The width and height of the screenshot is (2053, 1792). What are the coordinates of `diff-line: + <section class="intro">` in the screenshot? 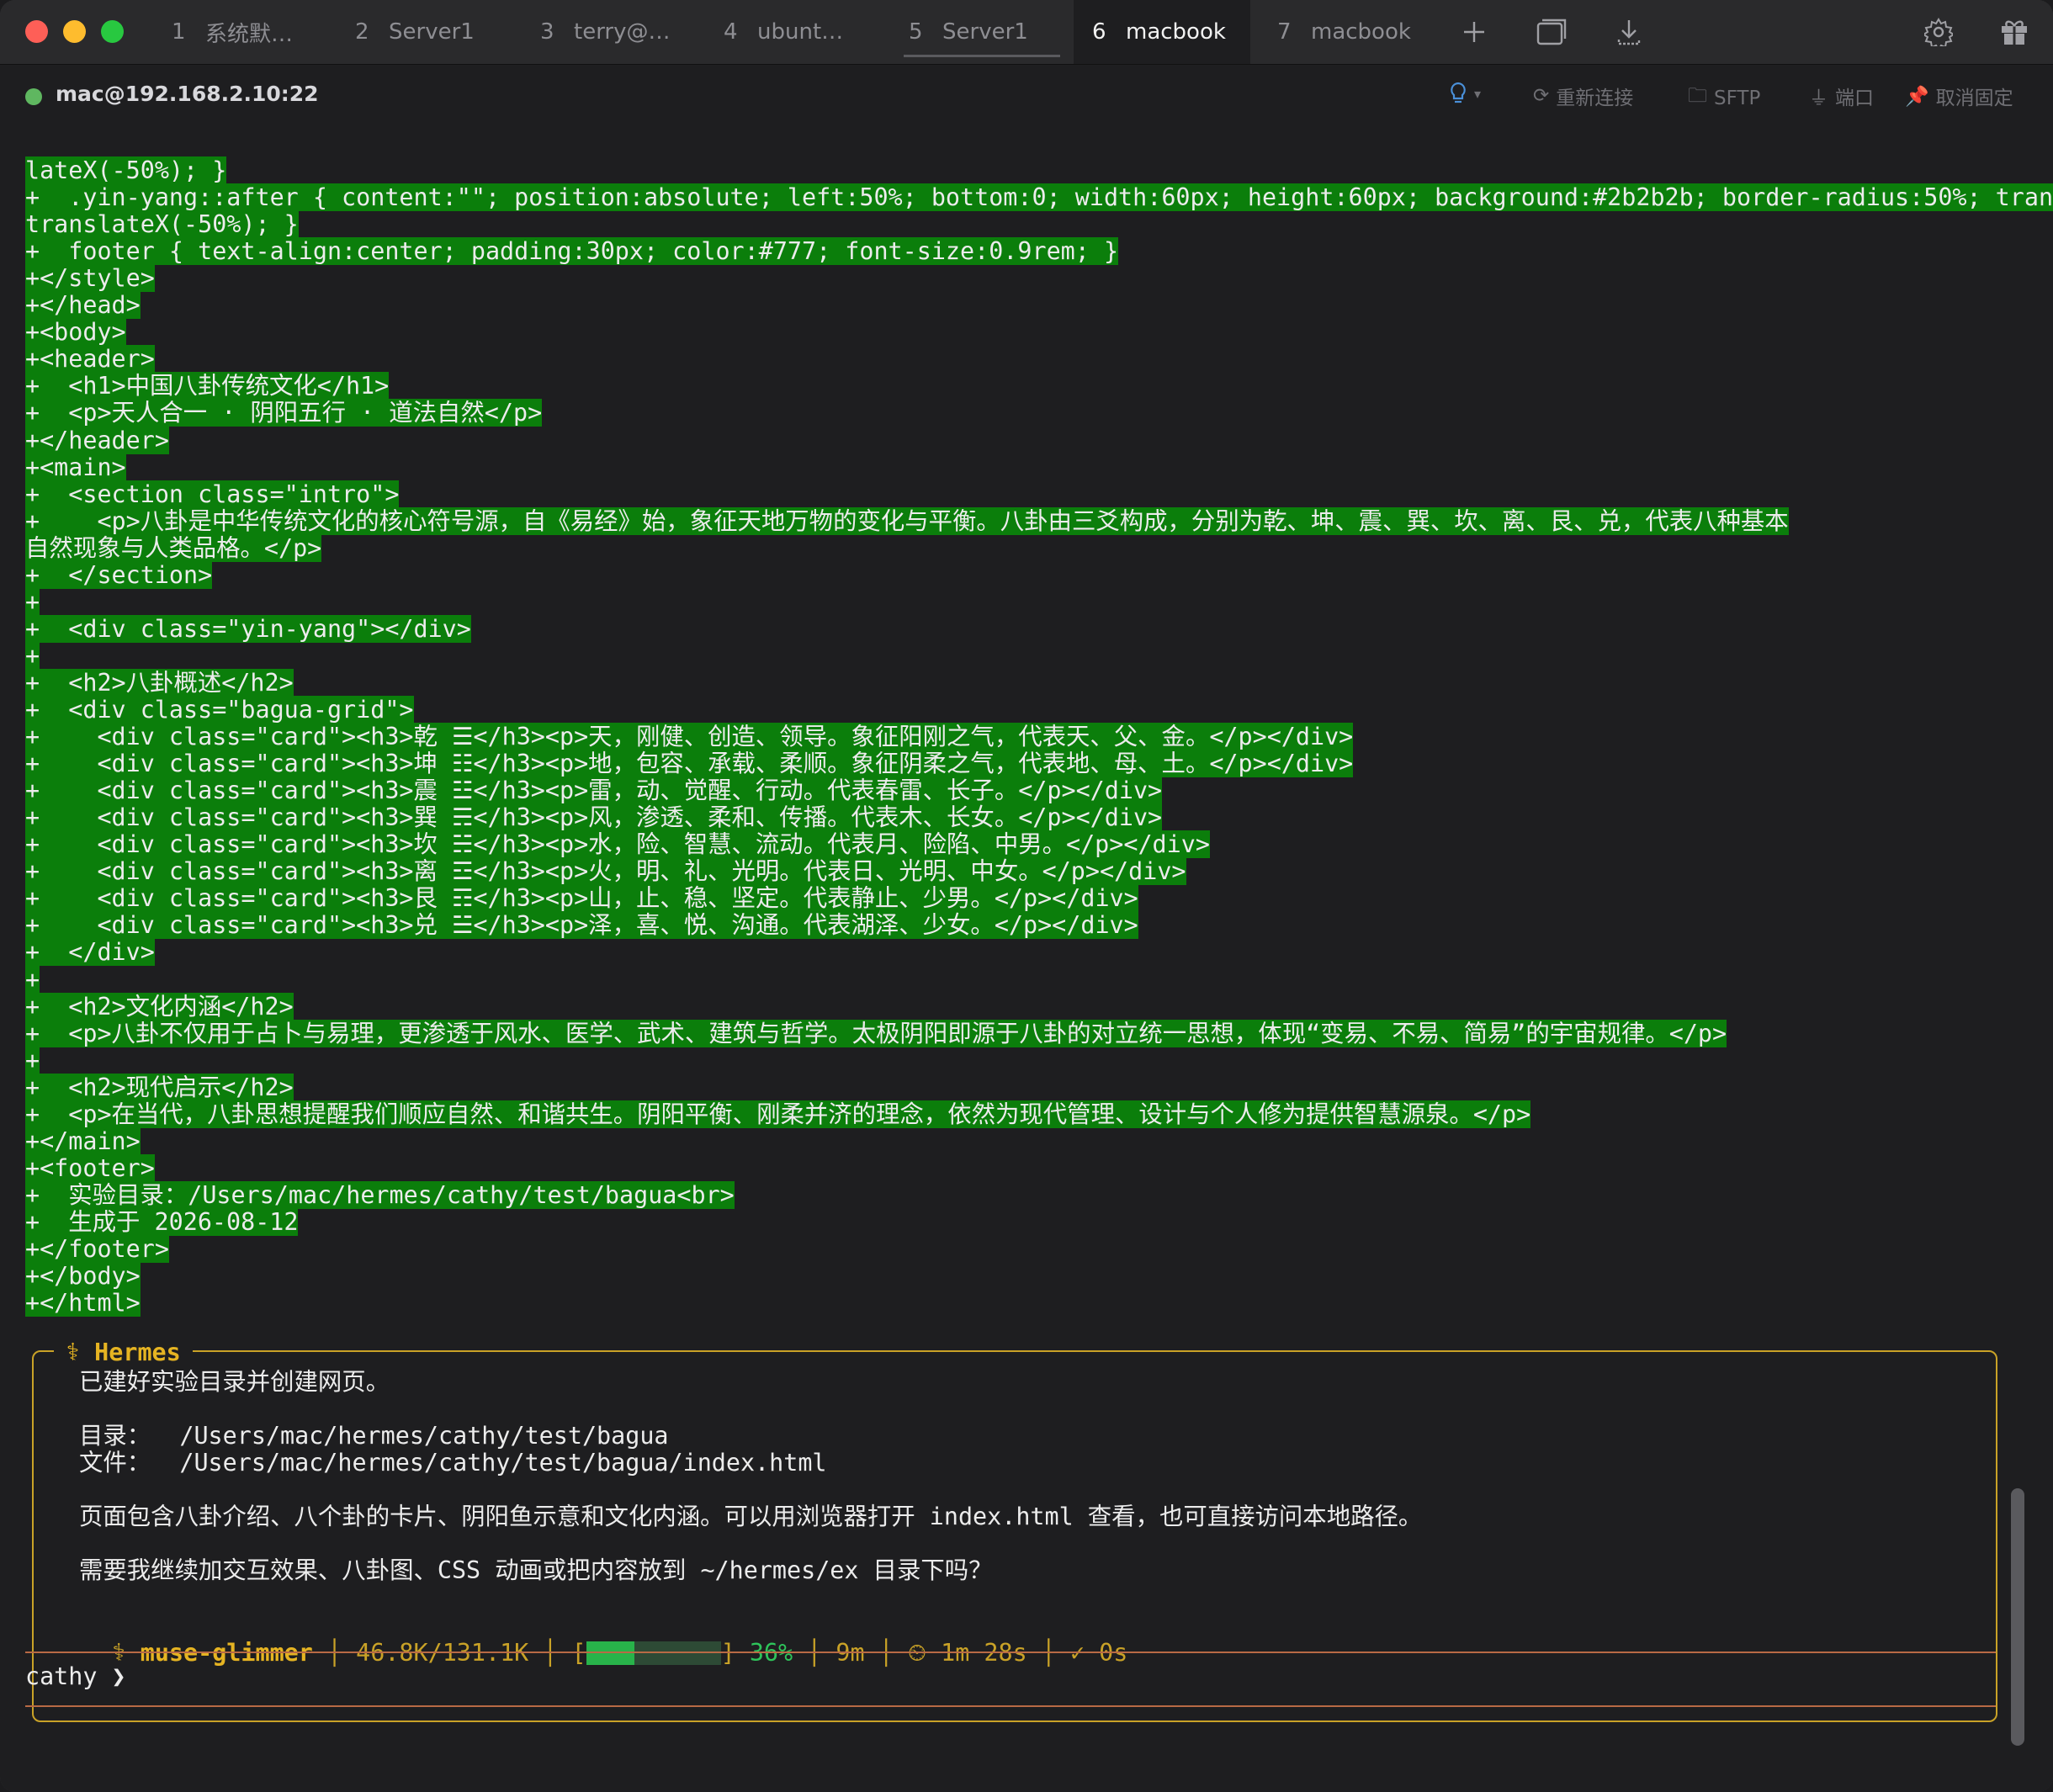 It's located at (212, 494).